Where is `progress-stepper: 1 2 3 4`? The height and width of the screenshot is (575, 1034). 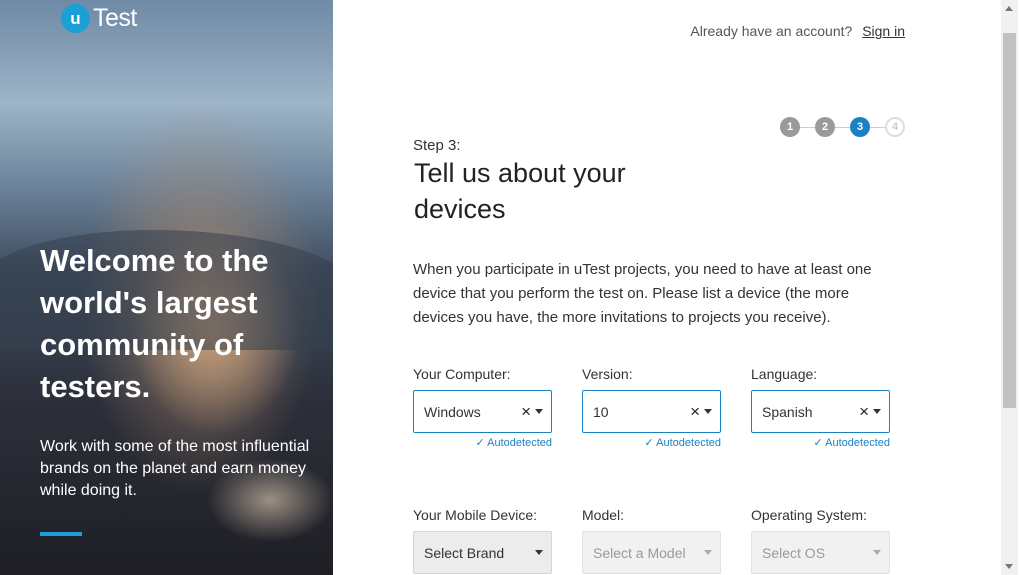 progress-stepper: 1 2 3 4 is located at coordinates (842, 127).